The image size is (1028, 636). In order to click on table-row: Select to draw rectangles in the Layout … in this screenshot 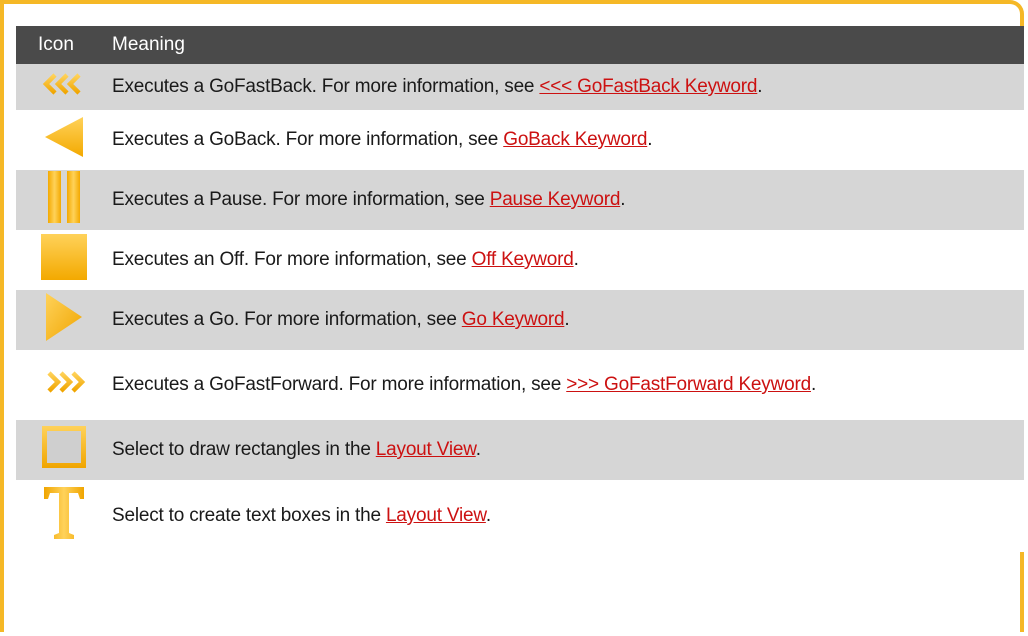, I will do `click(520, 450)`.